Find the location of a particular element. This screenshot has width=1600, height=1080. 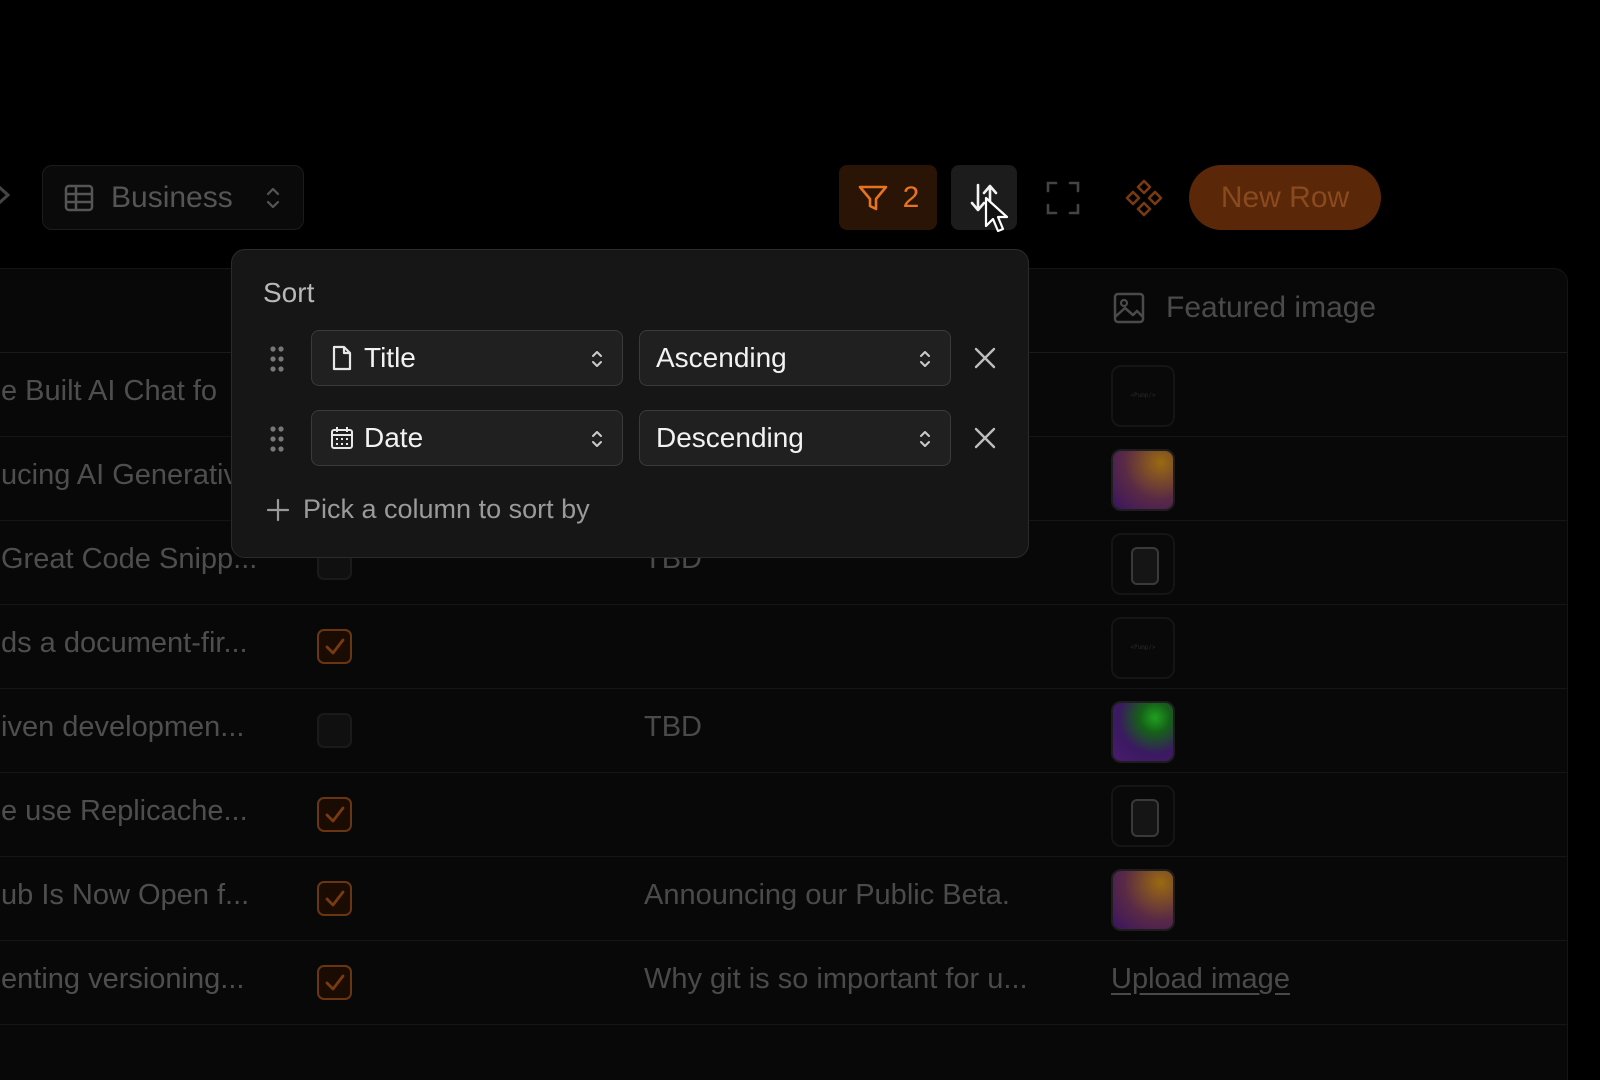

table-selector: Business is located at coordinates (173, 197).